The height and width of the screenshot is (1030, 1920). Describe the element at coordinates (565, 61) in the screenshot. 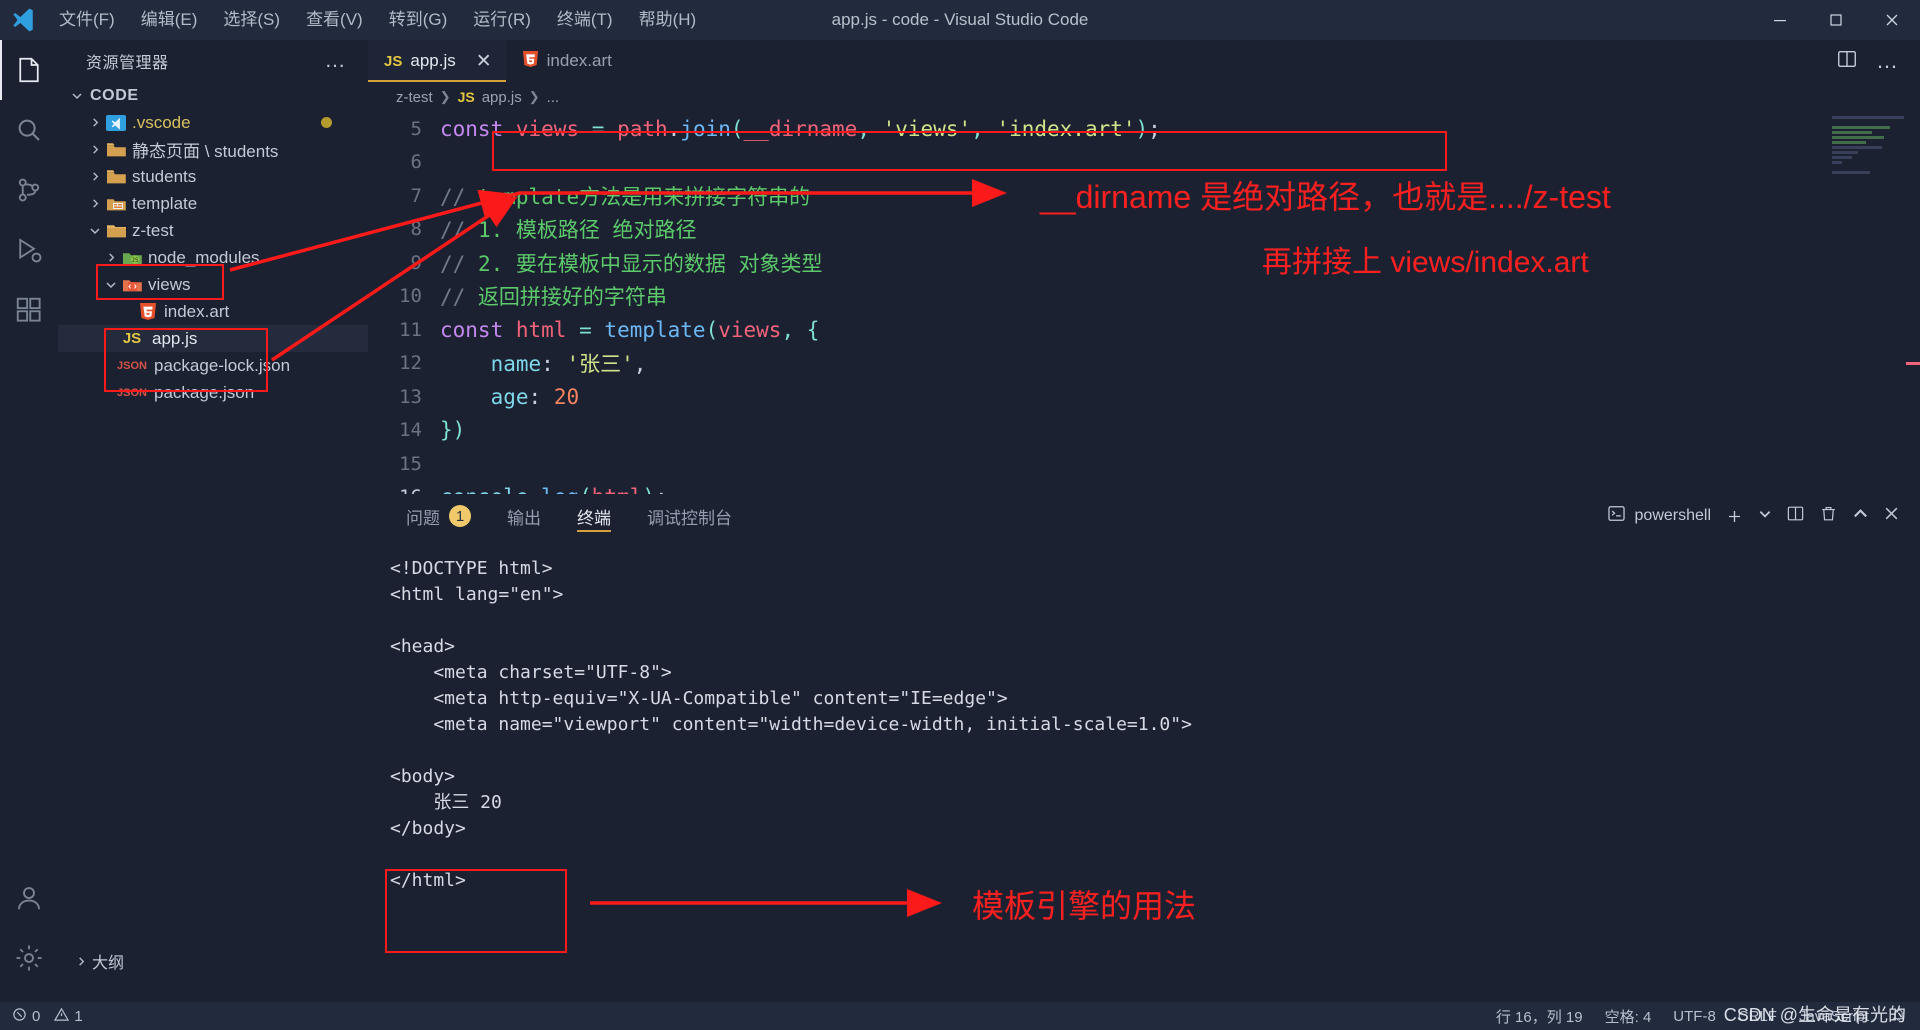

I see `editor-tab-index-art: index.art` at that location.